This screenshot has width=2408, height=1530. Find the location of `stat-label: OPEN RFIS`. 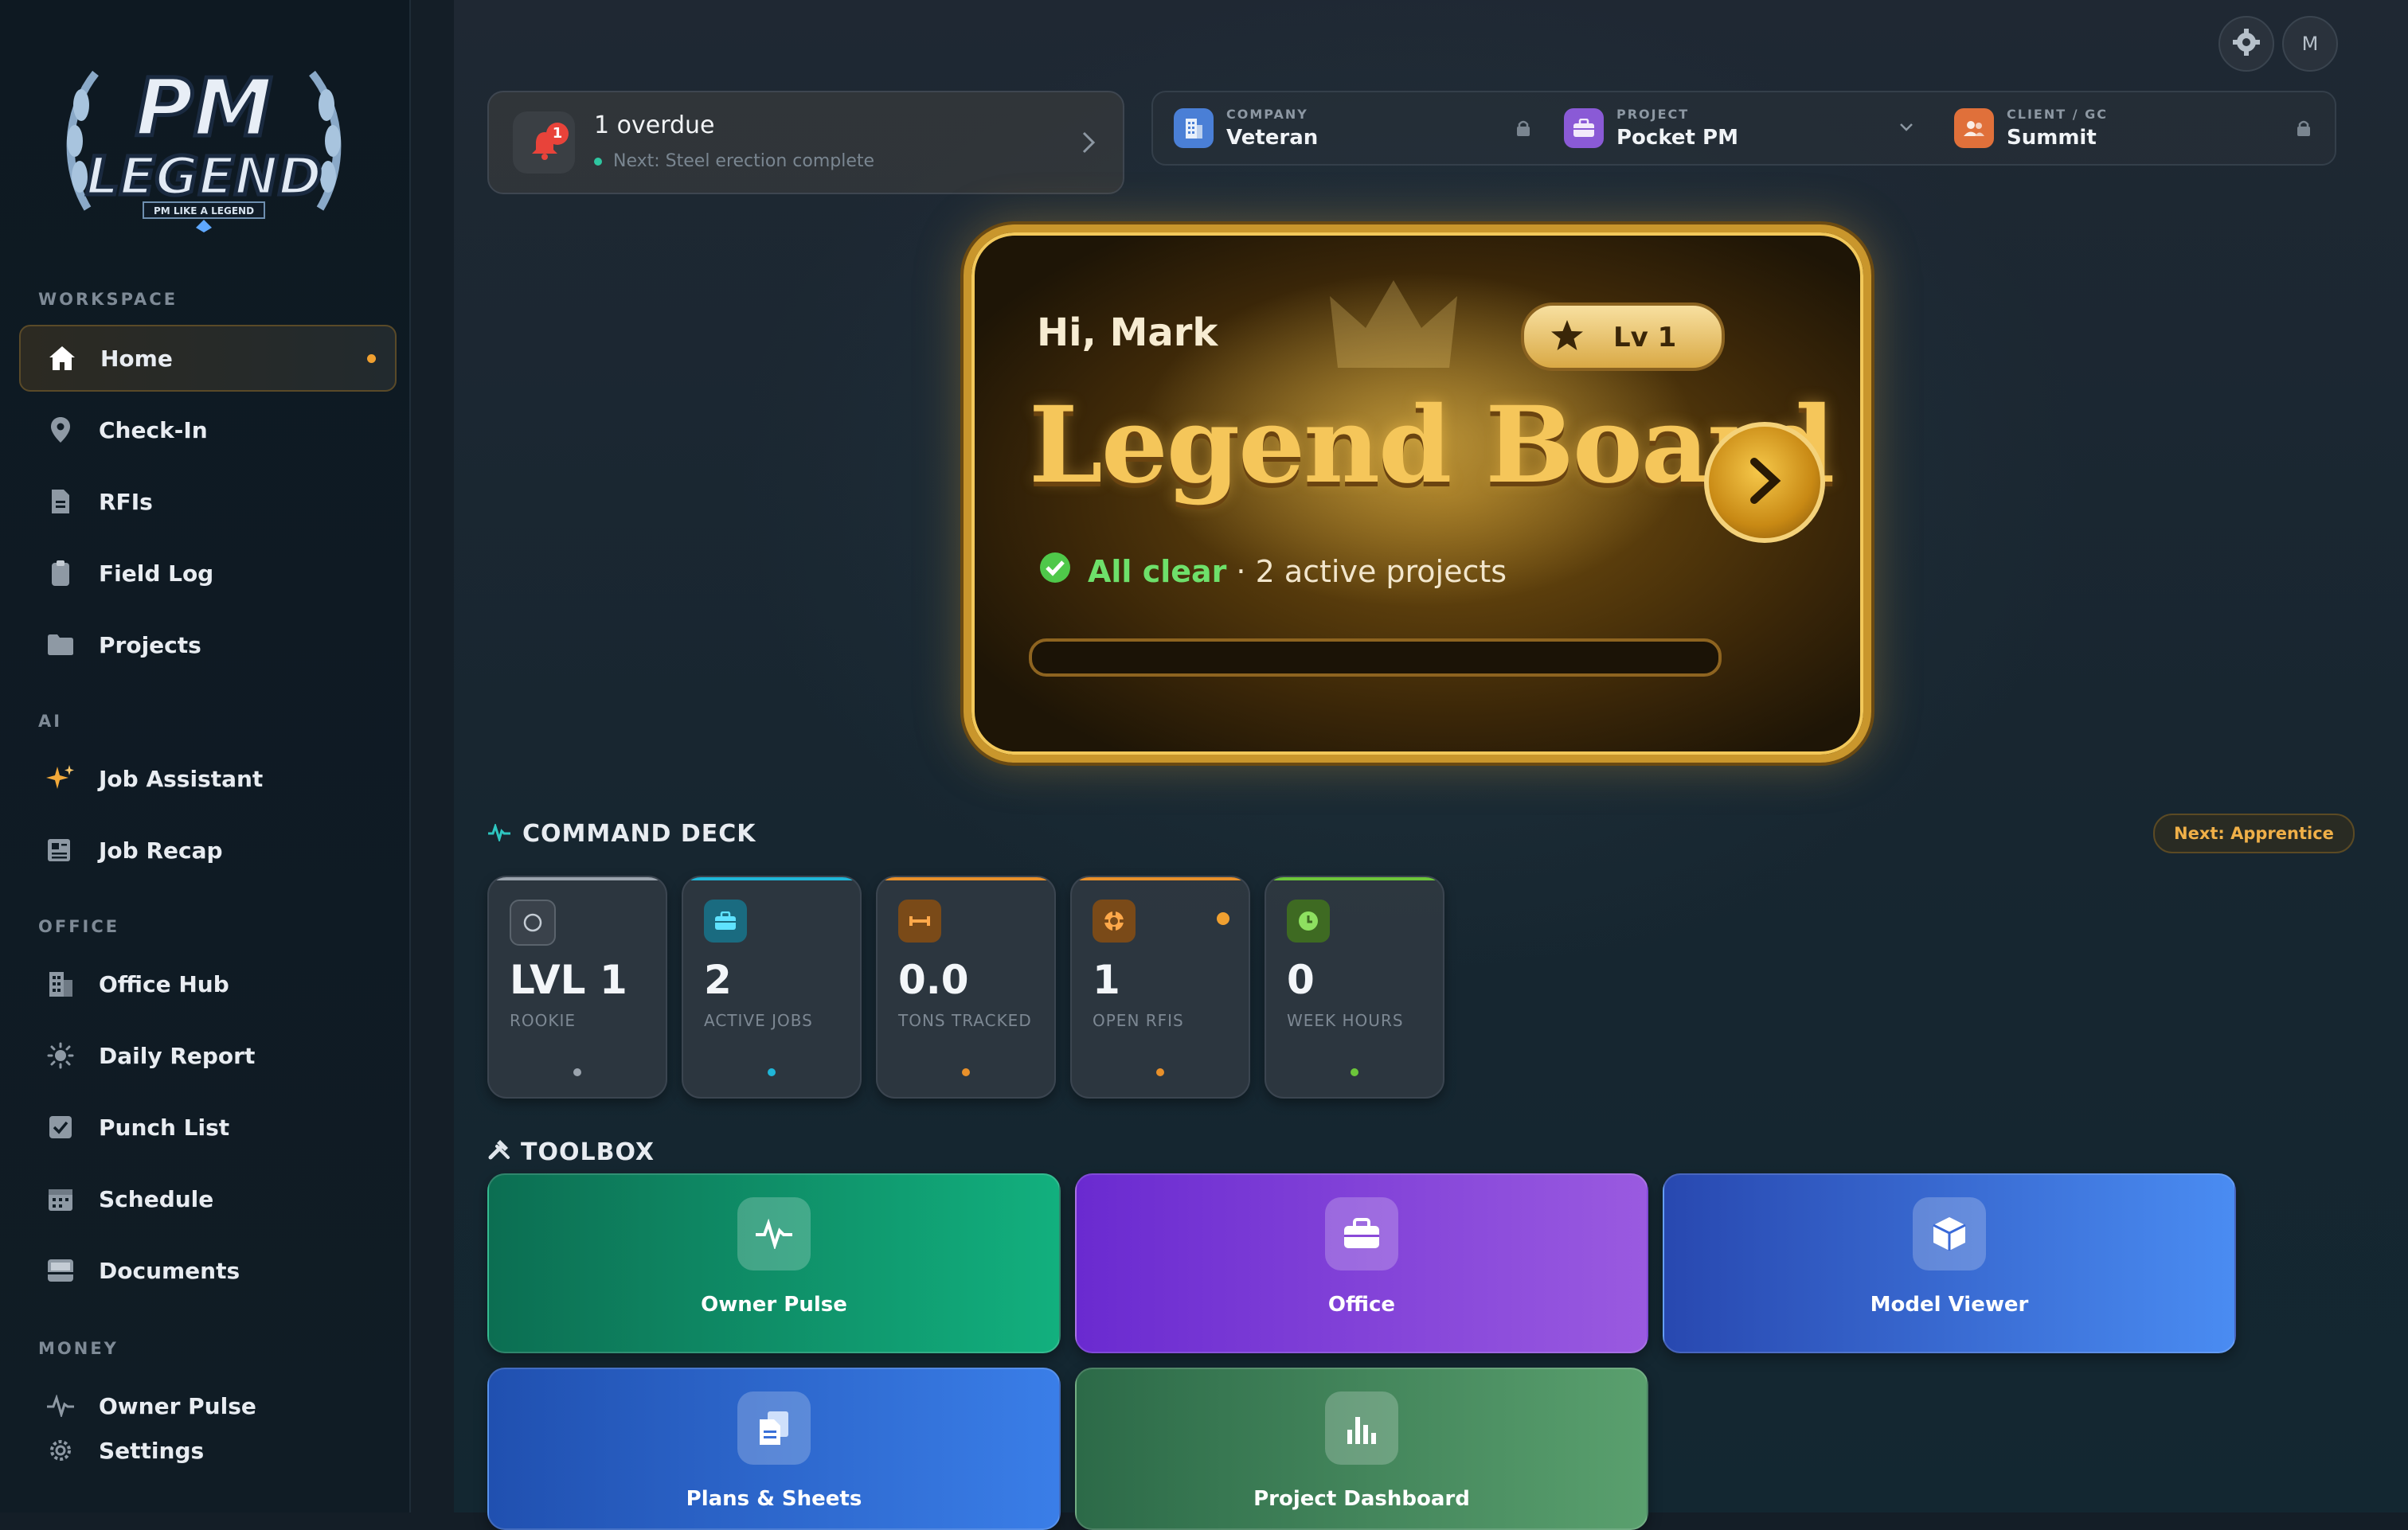

stat-label: OPEN RFIS is located at coordinates (1138, 1020).